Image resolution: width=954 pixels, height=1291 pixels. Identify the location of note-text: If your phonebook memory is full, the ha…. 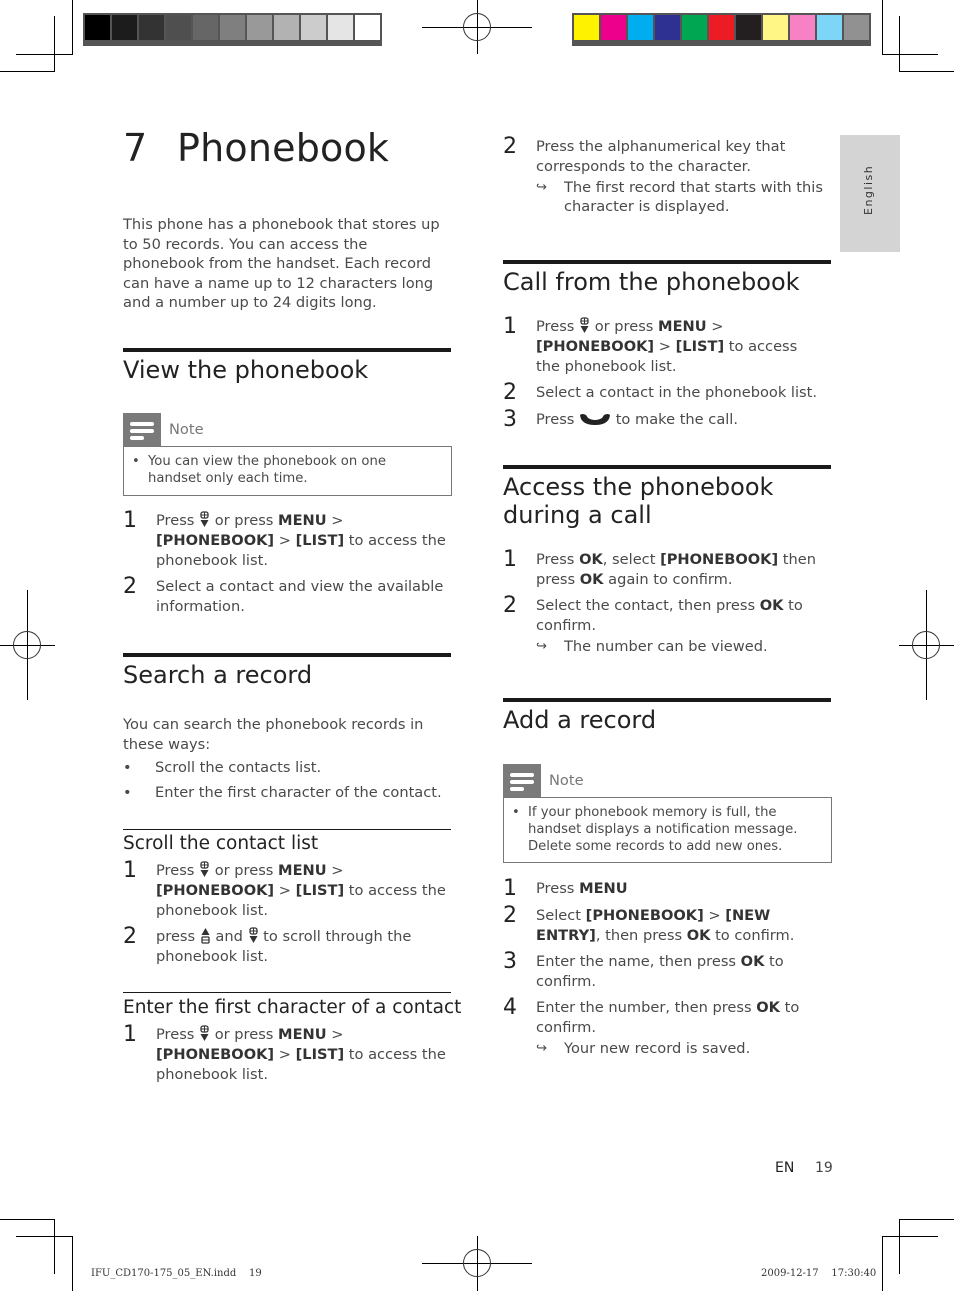
(663, 829).